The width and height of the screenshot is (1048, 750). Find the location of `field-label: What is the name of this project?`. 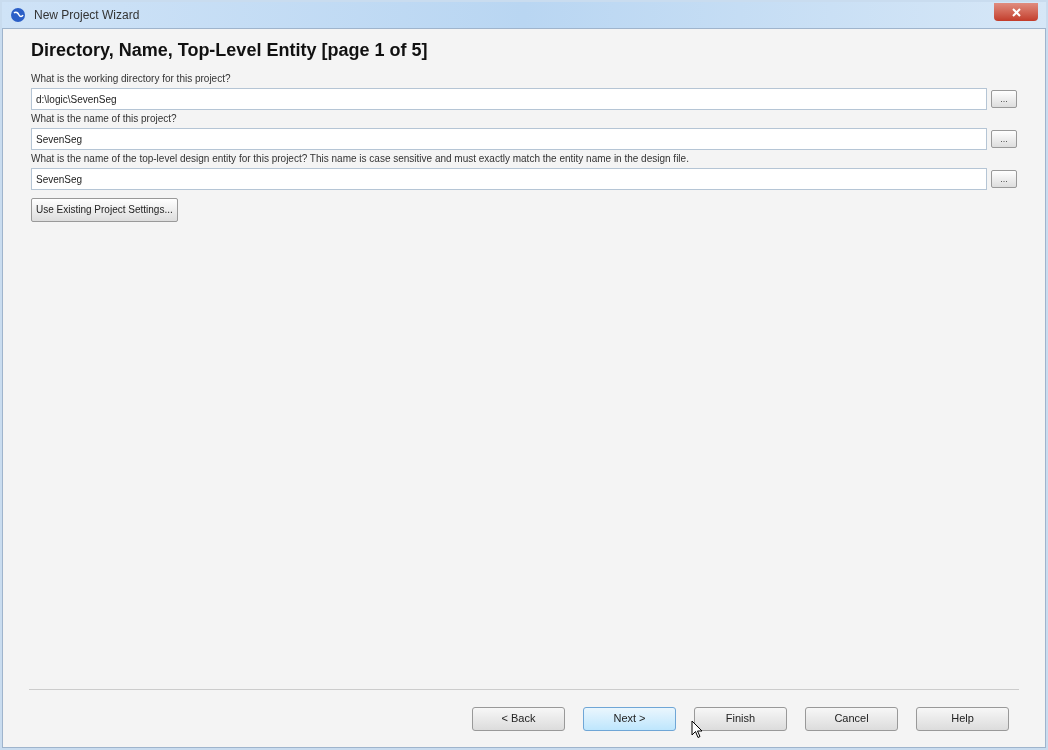

field-label: What is the name of this project? is located at coordinates (104, 119).